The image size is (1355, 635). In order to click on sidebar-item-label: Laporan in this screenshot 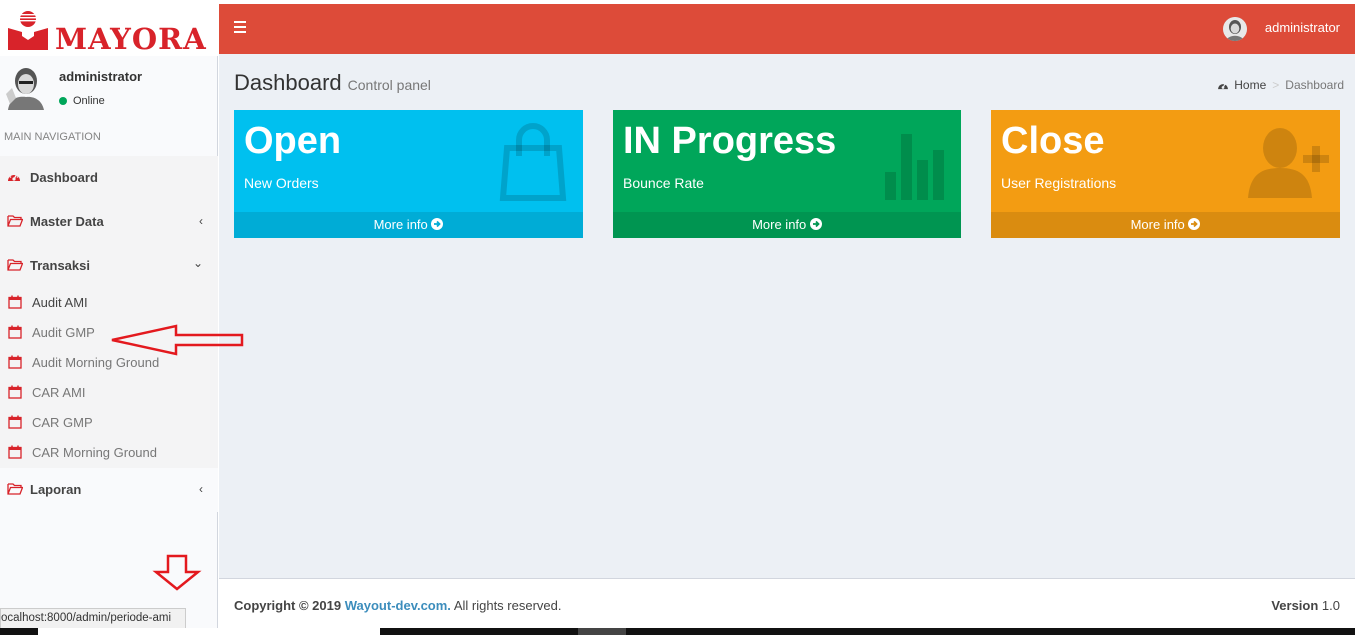, I will do `click(56, 489)`.